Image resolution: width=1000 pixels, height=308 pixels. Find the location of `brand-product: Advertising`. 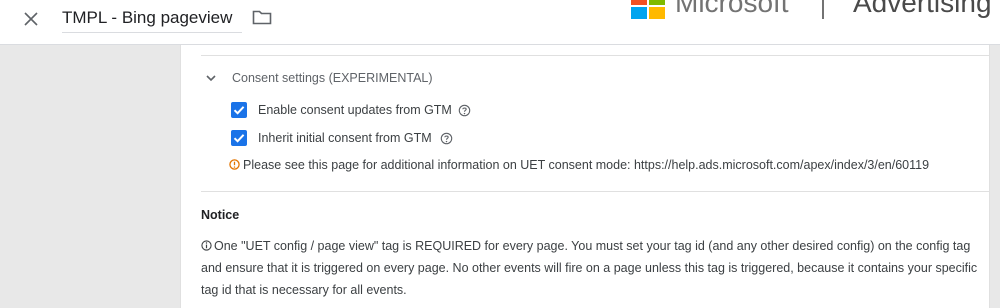

brand-product: Advertising is located at coordinates (922, 9).